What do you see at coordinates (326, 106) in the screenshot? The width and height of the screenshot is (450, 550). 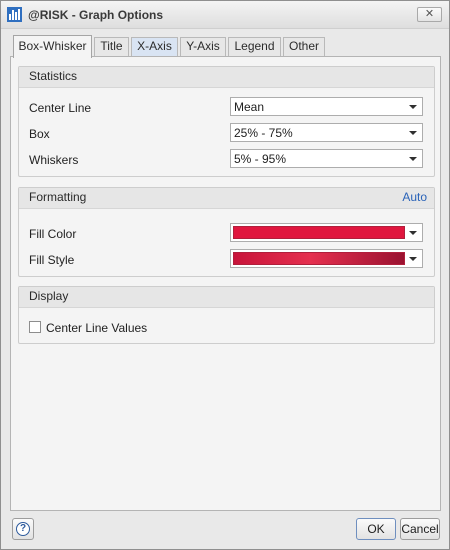 I see `center-line-select: Mean` at bounding box center [326, 106].